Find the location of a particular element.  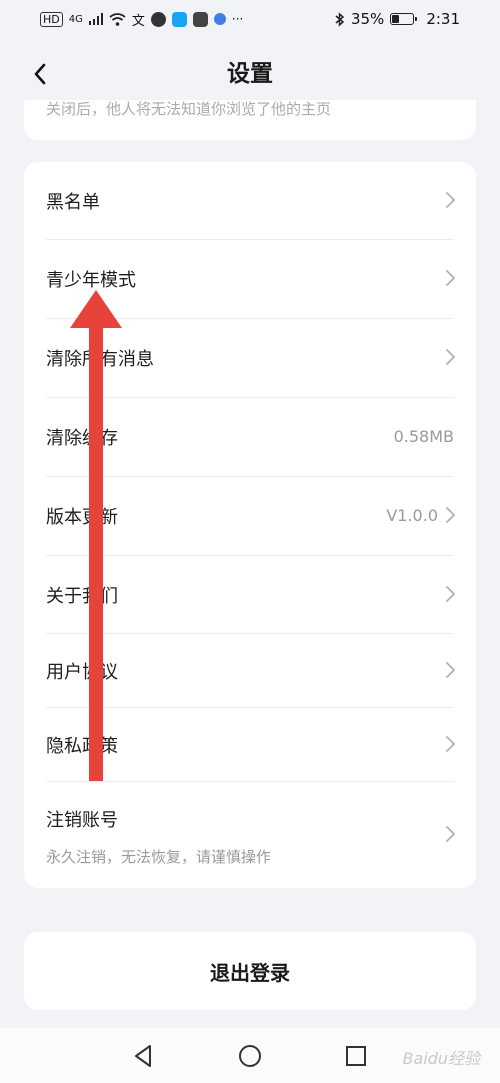

status-bar-left: HD 4G 文 ··· is located at coordinates (141, 19).